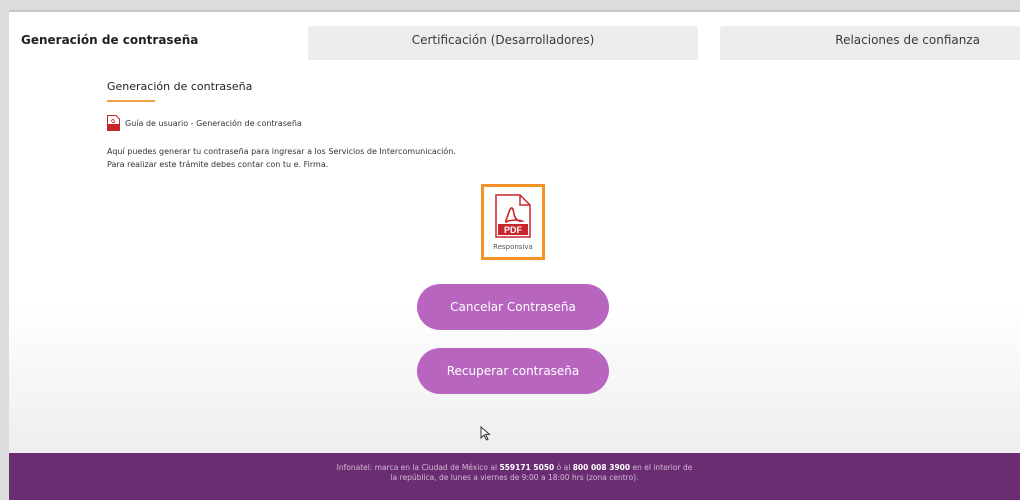  What do you see at coordinates (113, 123) in the screenshot?
I see `pdf-icon` at bounding box center [113, 123].